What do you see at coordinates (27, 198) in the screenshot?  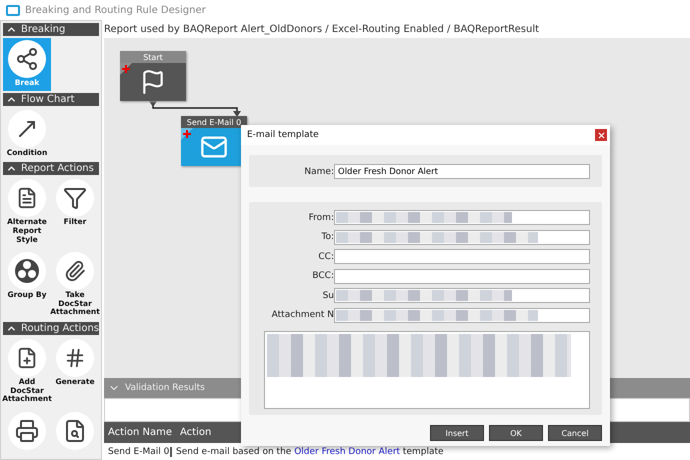 I see `document-icon` at bounding box center [27, 198].